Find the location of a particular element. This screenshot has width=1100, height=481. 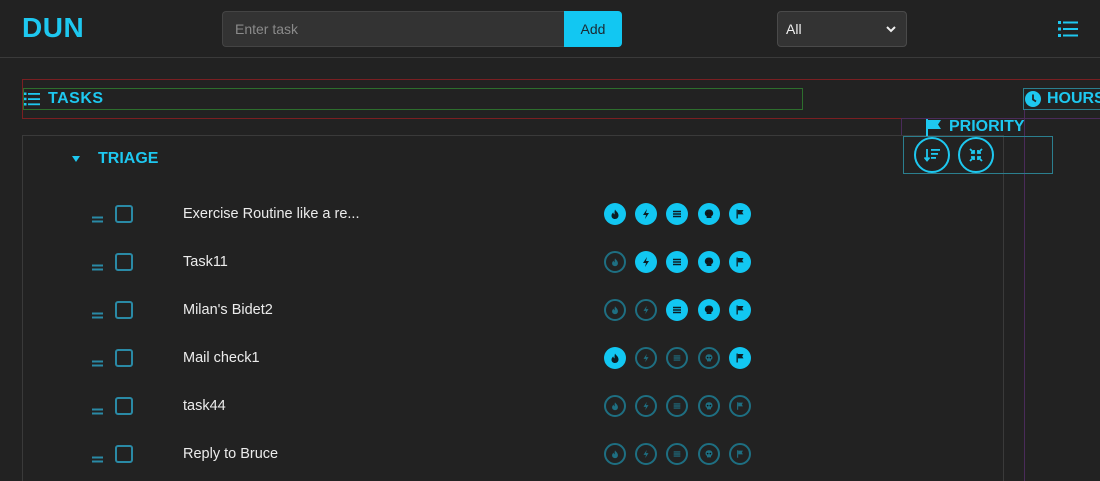

task-row: Milan's Bidet2 is located at coordinates (500, 310).